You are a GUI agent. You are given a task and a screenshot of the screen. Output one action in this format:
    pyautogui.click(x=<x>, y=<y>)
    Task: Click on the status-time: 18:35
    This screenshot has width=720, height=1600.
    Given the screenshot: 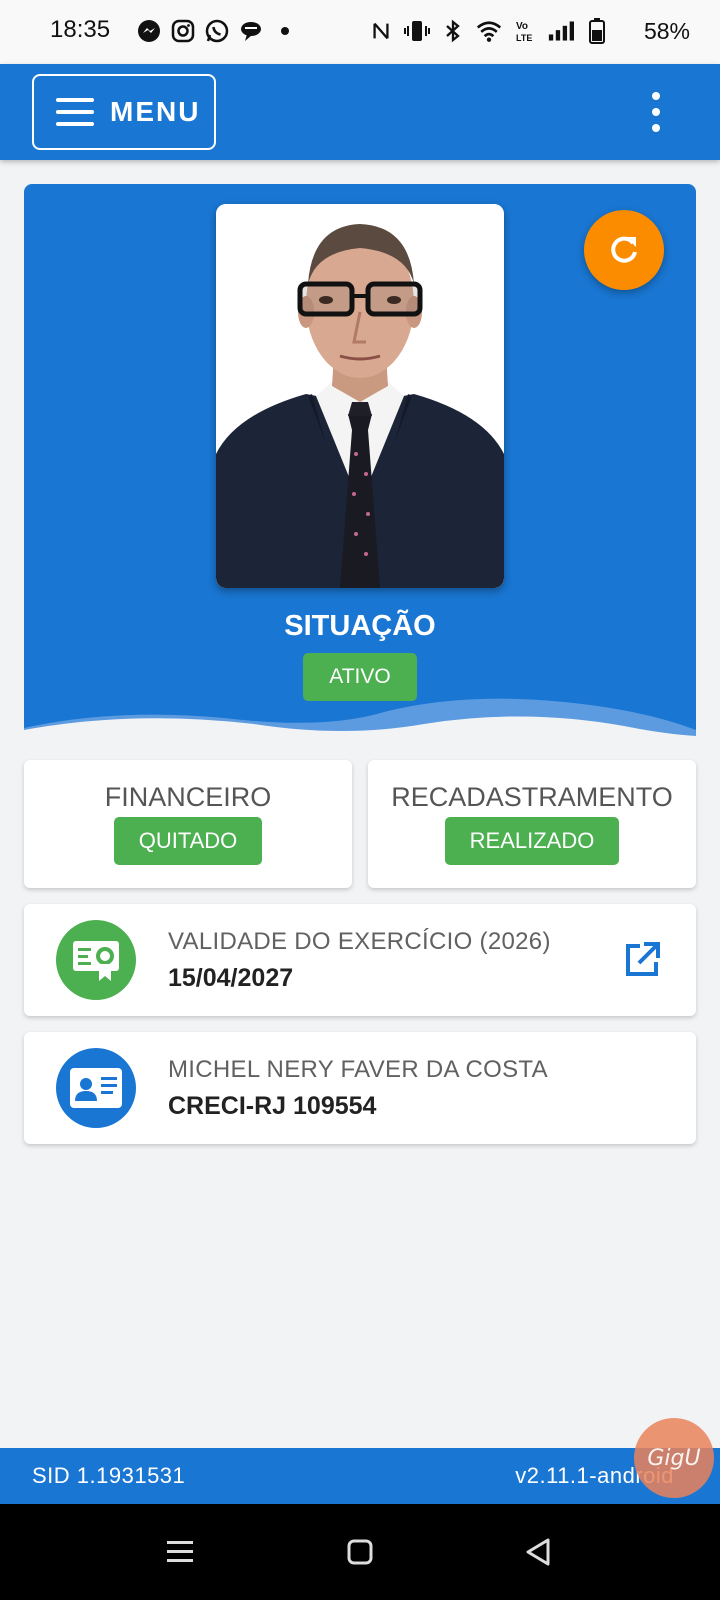 What is the action you would take?
    pyautogui.click(x=80, y=29)
    